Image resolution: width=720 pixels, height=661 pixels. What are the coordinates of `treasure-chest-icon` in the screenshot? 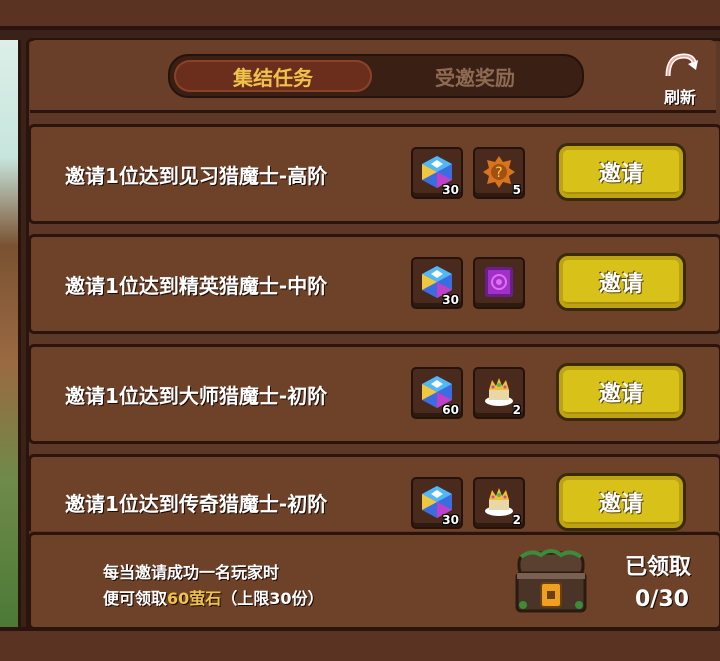 It's located at (551, 581).